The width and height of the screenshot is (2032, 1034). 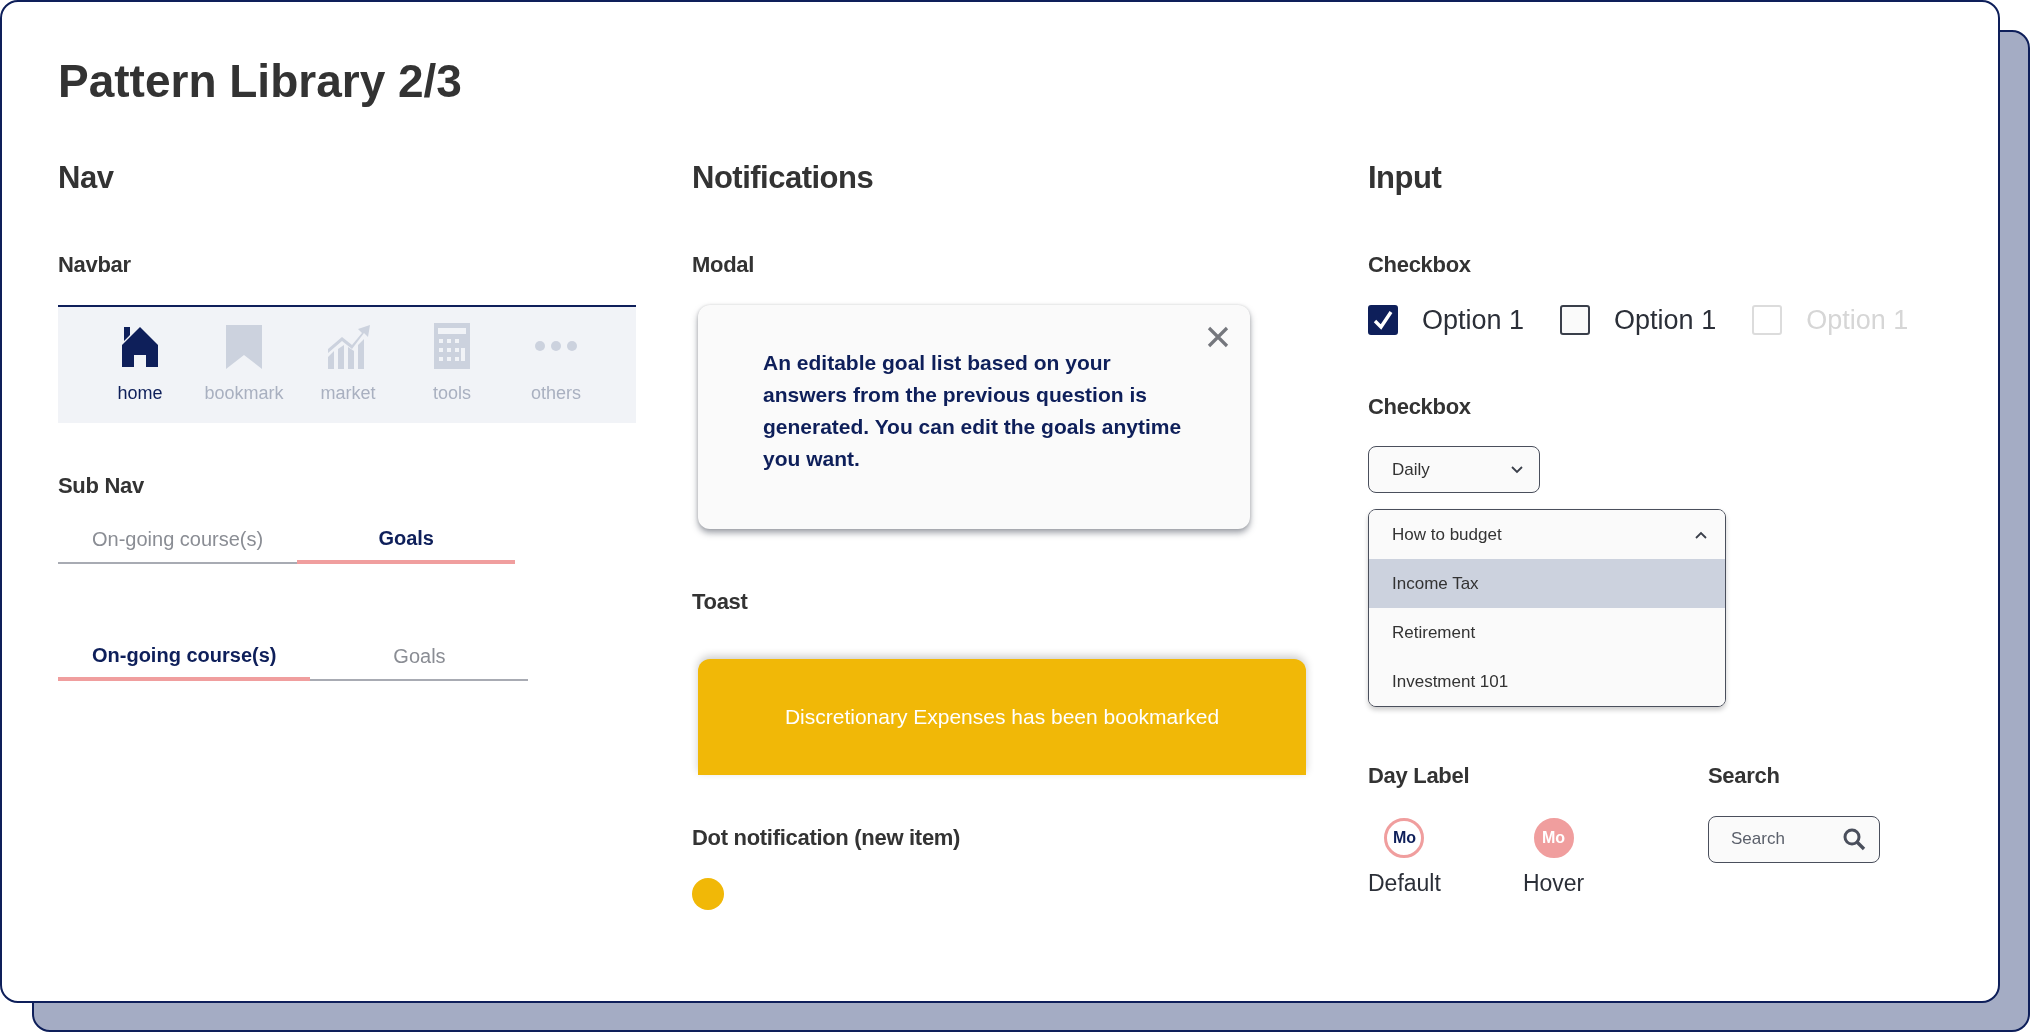 I want to click on subsection-heading: Sub Nav, so click(x=101, y=486).